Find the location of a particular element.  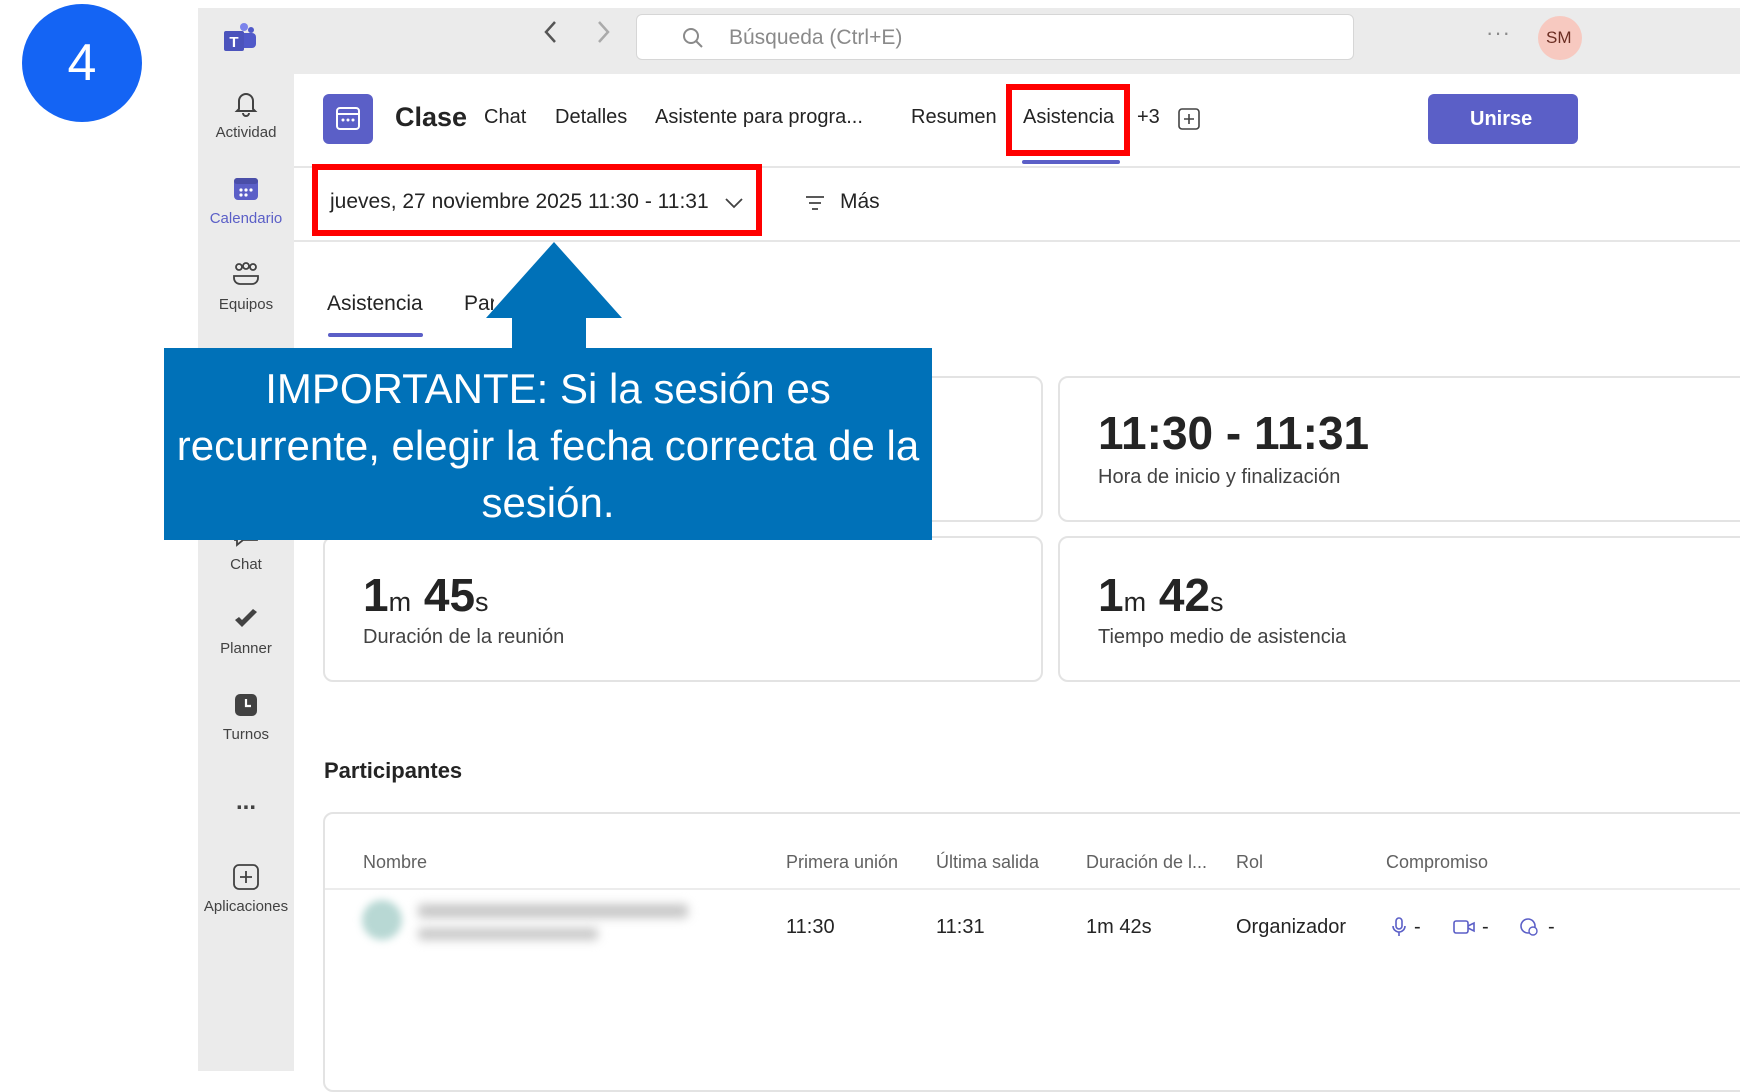

rail-item-equipos: Equipos is located at coordinates (246, 286).